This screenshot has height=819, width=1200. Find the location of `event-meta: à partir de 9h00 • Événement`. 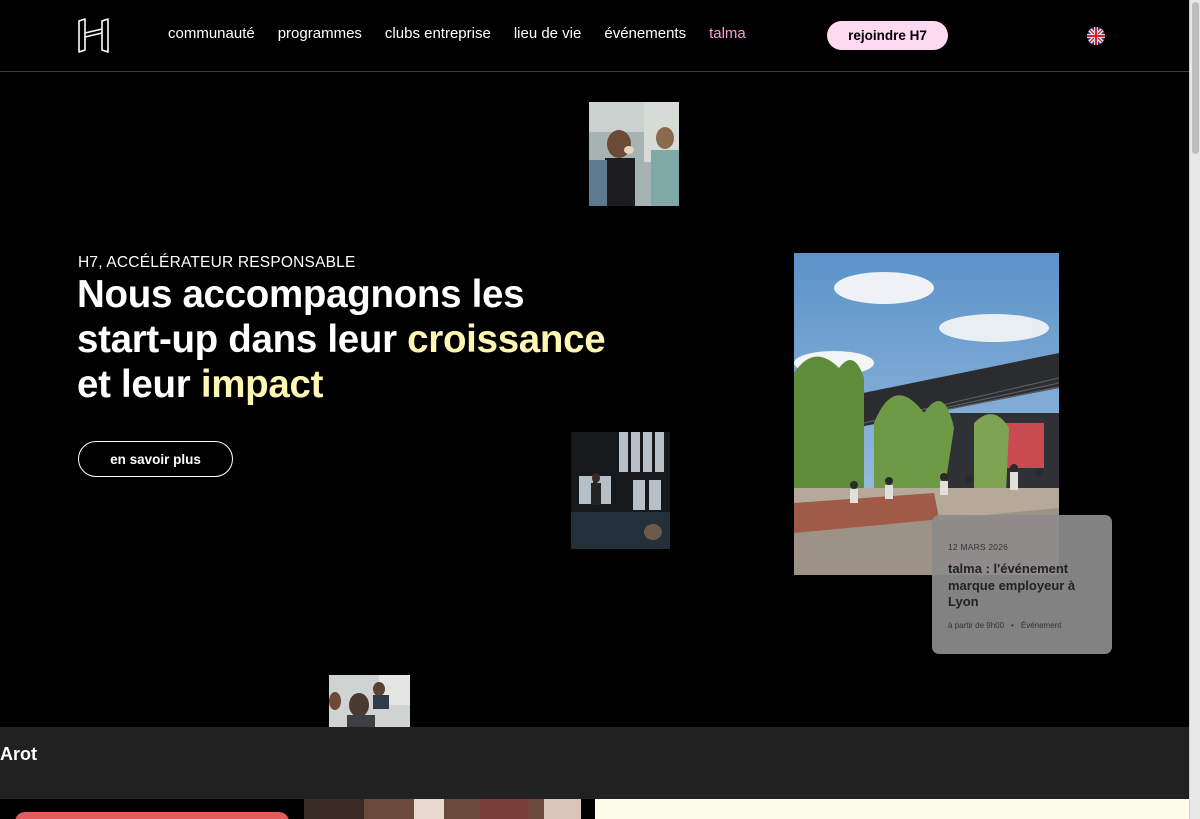

event-meta: à partir de 9h00 • Événement is located at coordinates (1004, 625).